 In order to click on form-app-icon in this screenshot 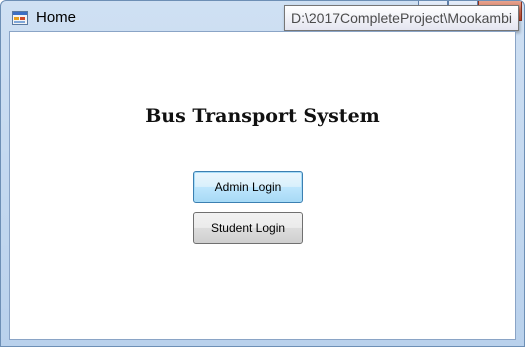, I will do `click(20, 18)`.